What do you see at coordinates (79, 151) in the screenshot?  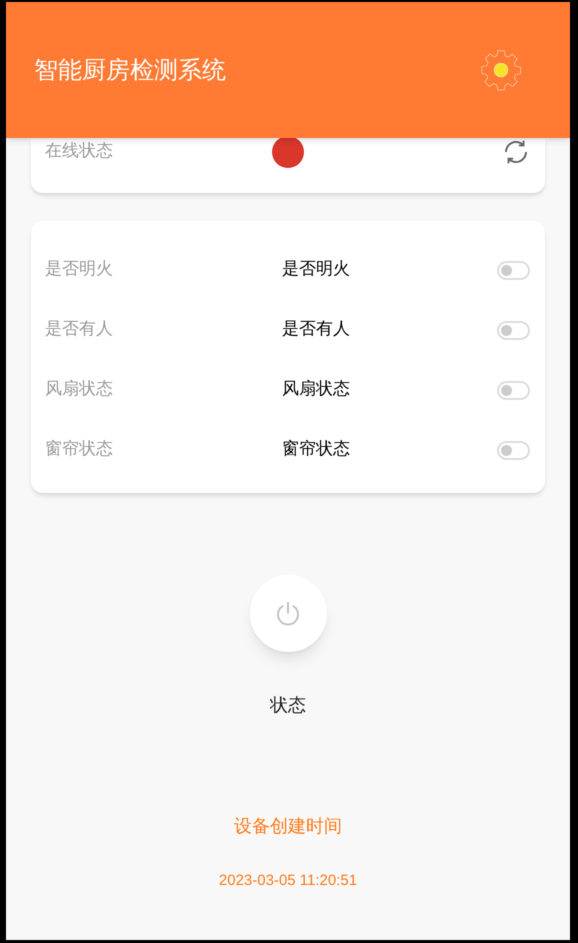 I see `online-label: 在线状态` at bounding box center [79, 151].